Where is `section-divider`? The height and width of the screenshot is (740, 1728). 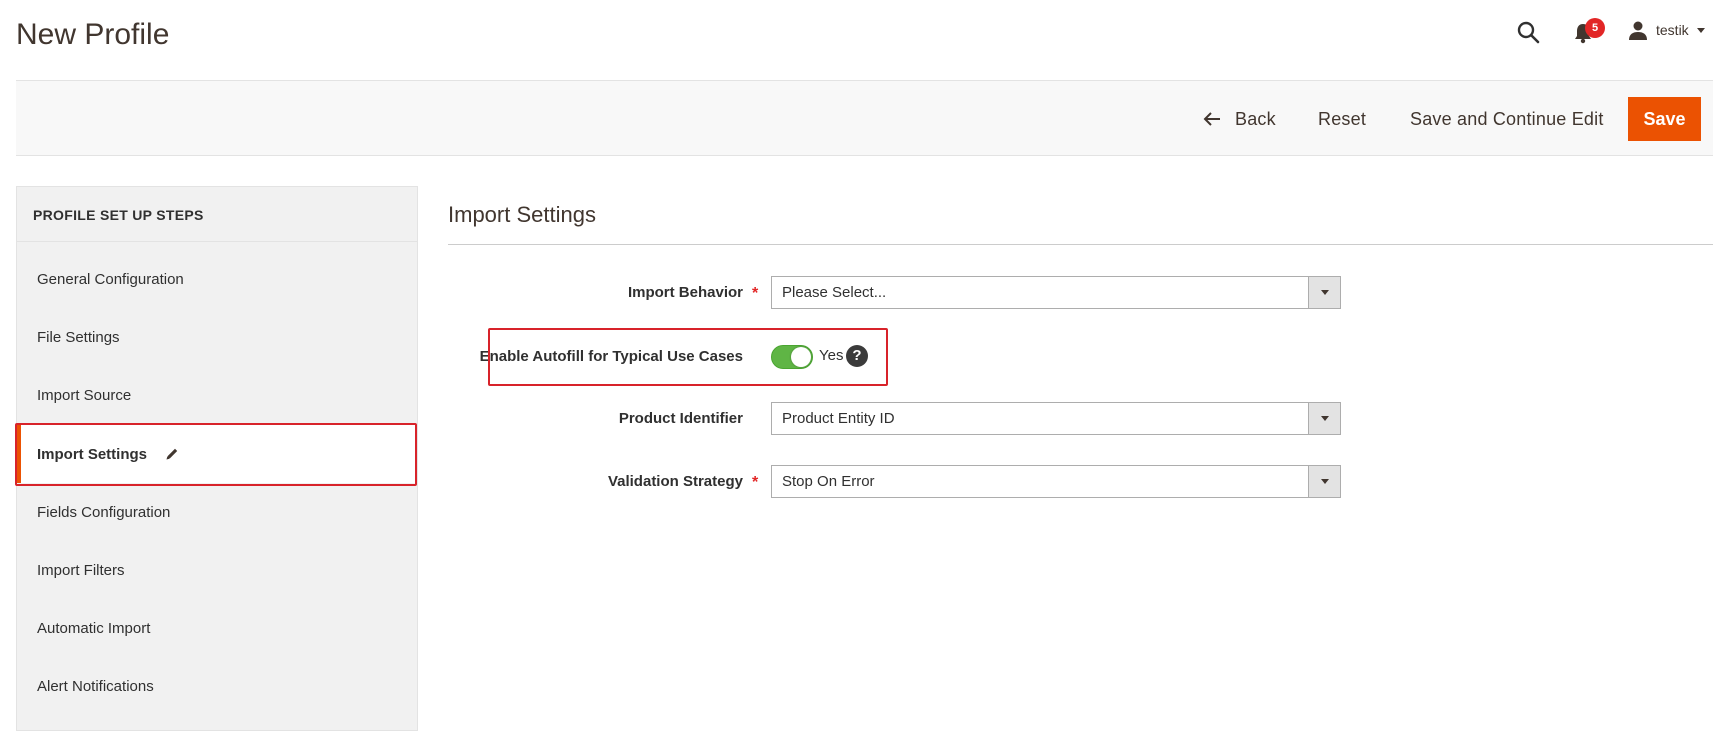
section-divider is located at coordinates (1080, 244).